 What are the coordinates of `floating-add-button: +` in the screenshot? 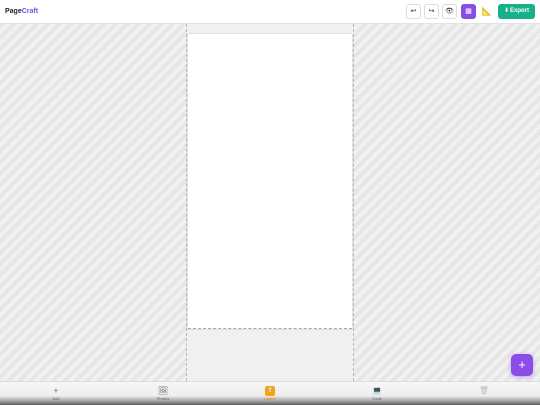 It's located at (522, 365).